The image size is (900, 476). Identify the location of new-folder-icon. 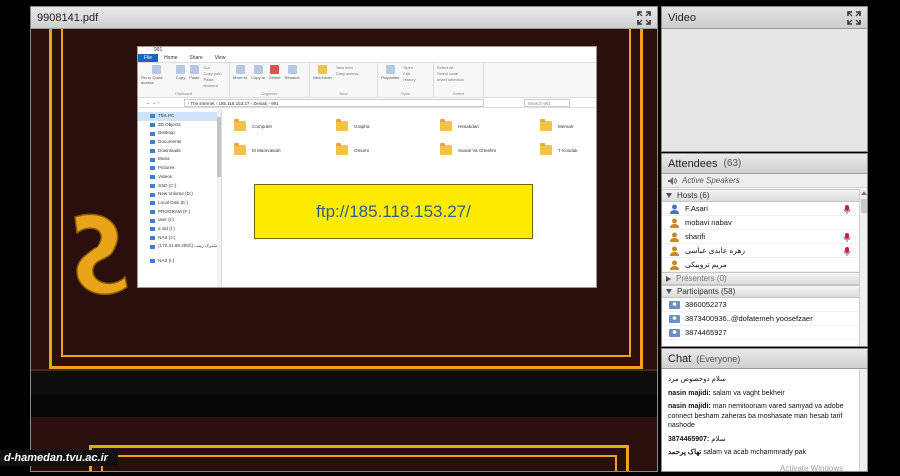
(323, 69).